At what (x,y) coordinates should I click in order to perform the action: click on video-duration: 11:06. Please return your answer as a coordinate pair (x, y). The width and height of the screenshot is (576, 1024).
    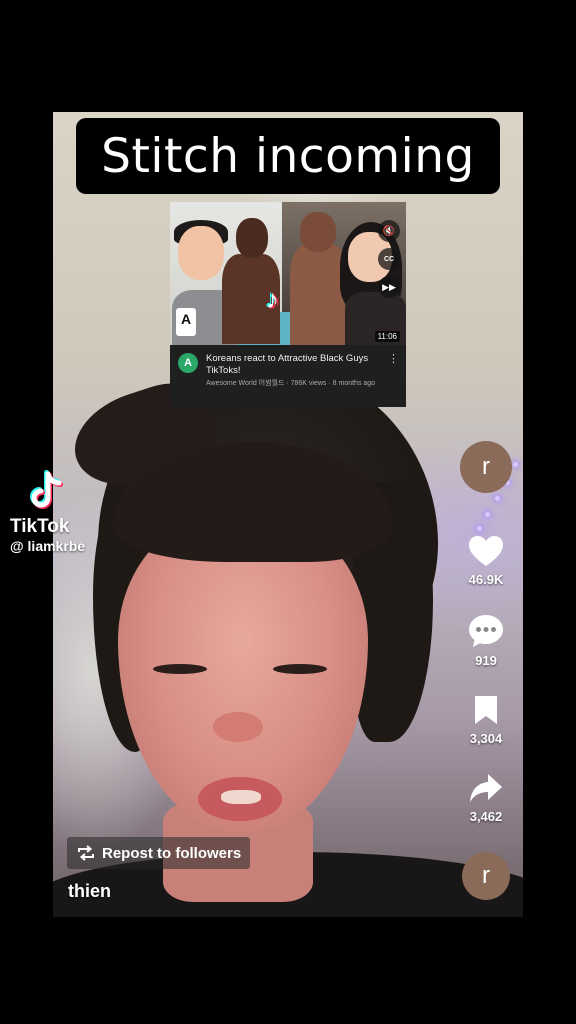
    Looking at the image, I should click on (387, 336).